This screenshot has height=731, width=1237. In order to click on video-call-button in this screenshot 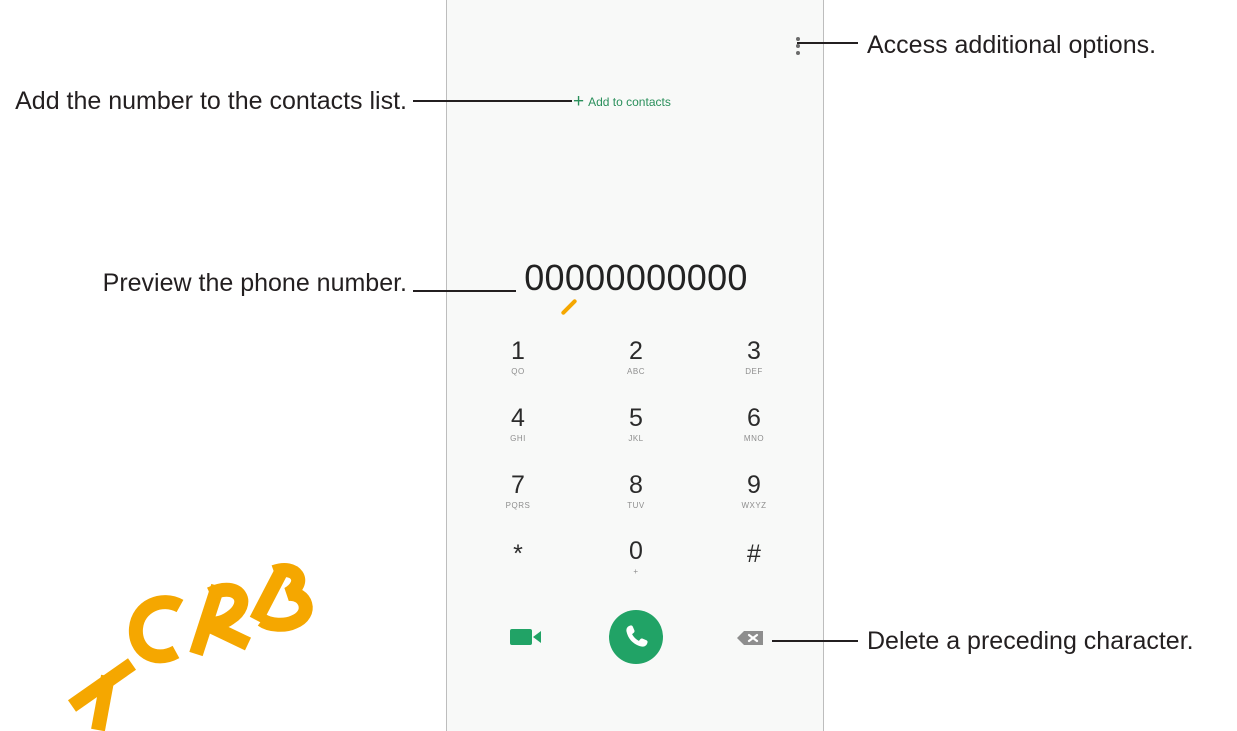, I will do `click(526, 637)`.